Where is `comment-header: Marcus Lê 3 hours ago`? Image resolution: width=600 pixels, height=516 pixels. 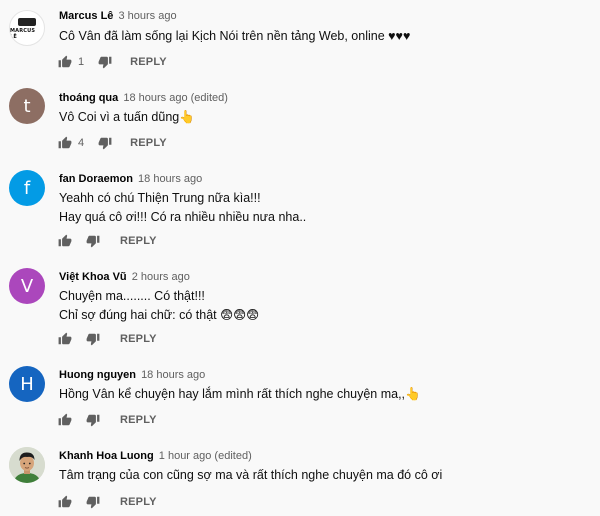 comment-header: Marcus Lê 3 hours ago is located at coordinates (118, 16).